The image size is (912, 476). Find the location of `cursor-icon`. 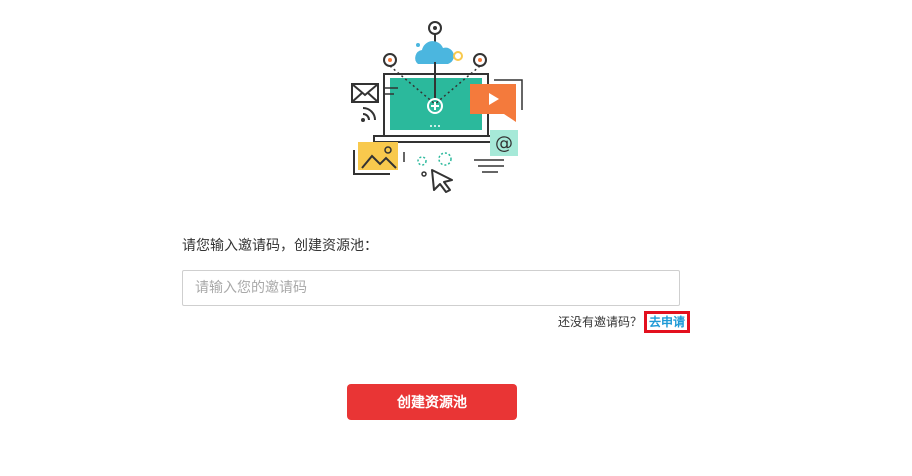

cursor-icon is located at coordinates (437, 181).